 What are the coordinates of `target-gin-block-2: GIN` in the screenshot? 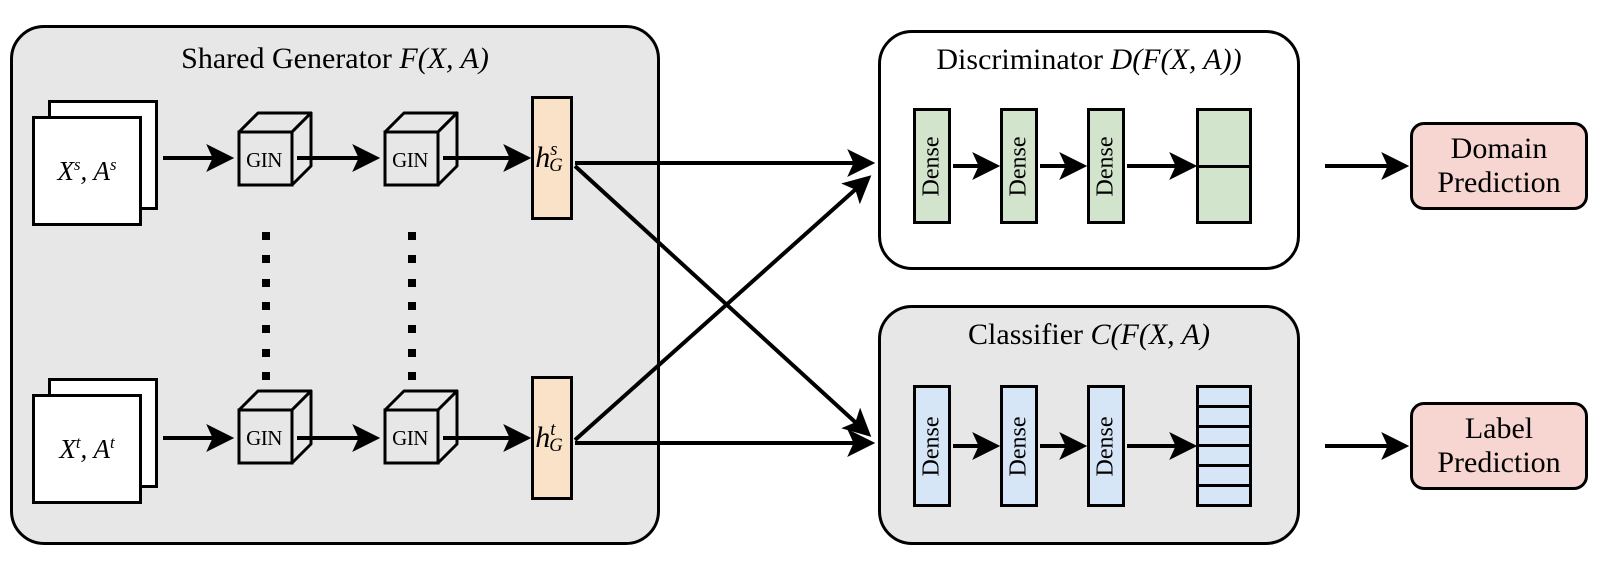 It's located at (421, 427).